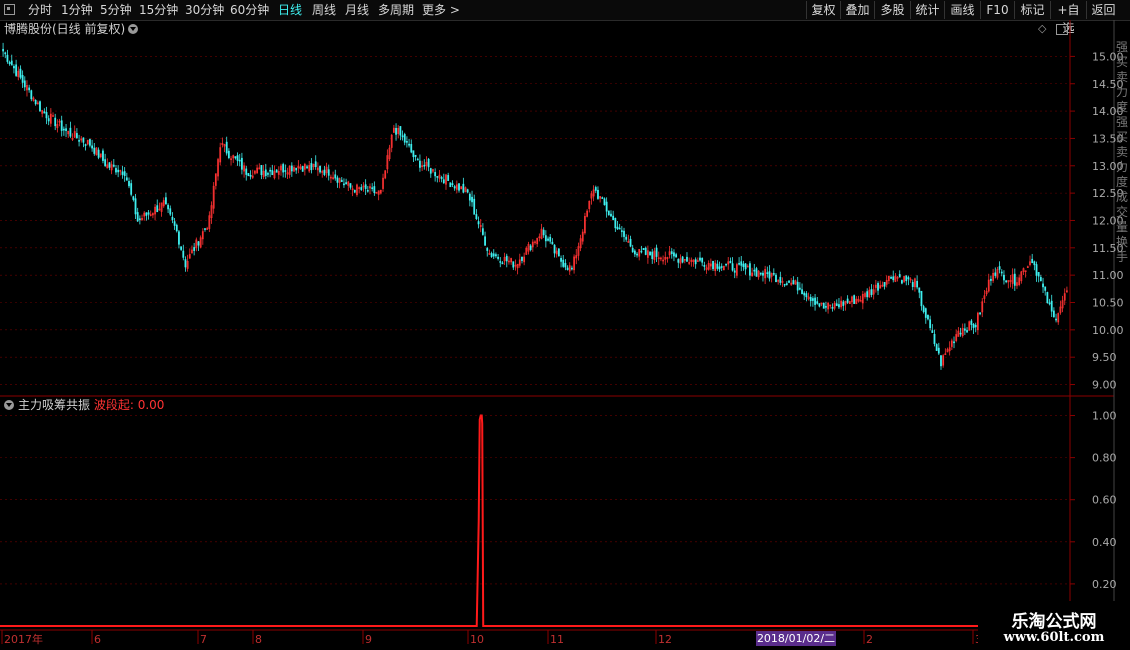 This screenshot has width=1130, height=650. Describe the element at coordinates (1121, 152) in the screenshot. I see `right-side-strip: 强买卖力度强买卖力度成交量换手` at that location.